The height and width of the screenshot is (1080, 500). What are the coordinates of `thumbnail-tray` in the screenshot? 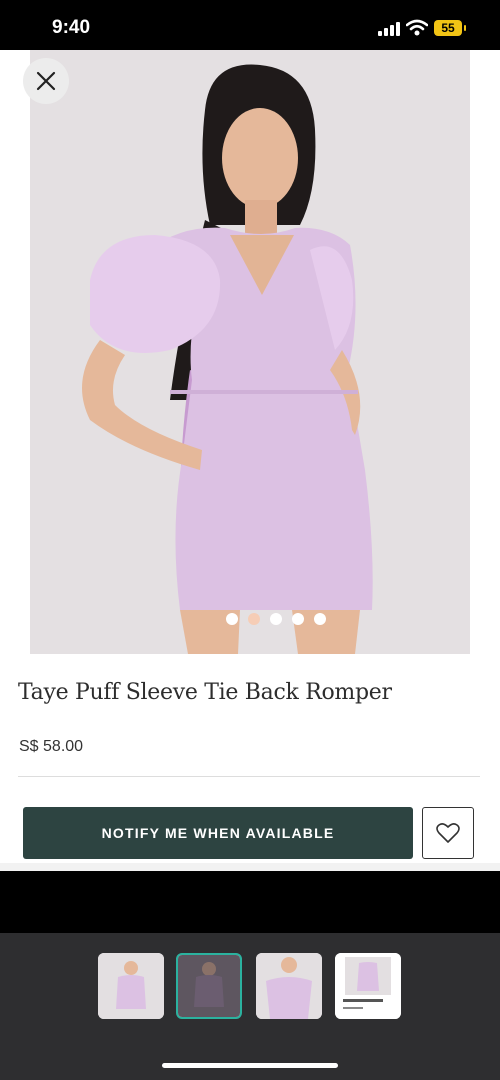 It's located at (250, 1006).